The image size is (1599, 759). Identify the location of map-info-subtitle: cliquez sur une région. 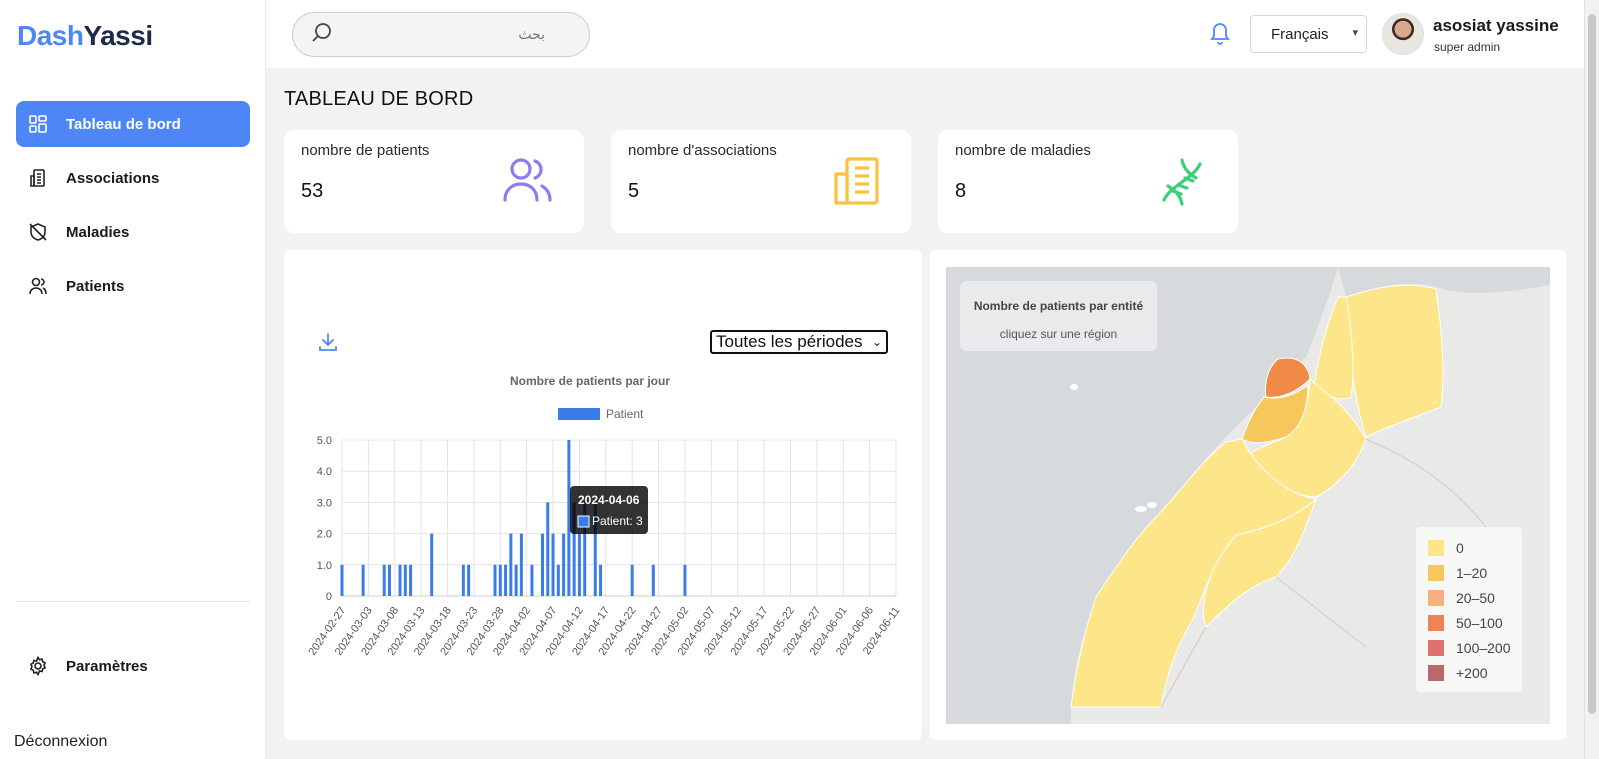
(1058, 334).